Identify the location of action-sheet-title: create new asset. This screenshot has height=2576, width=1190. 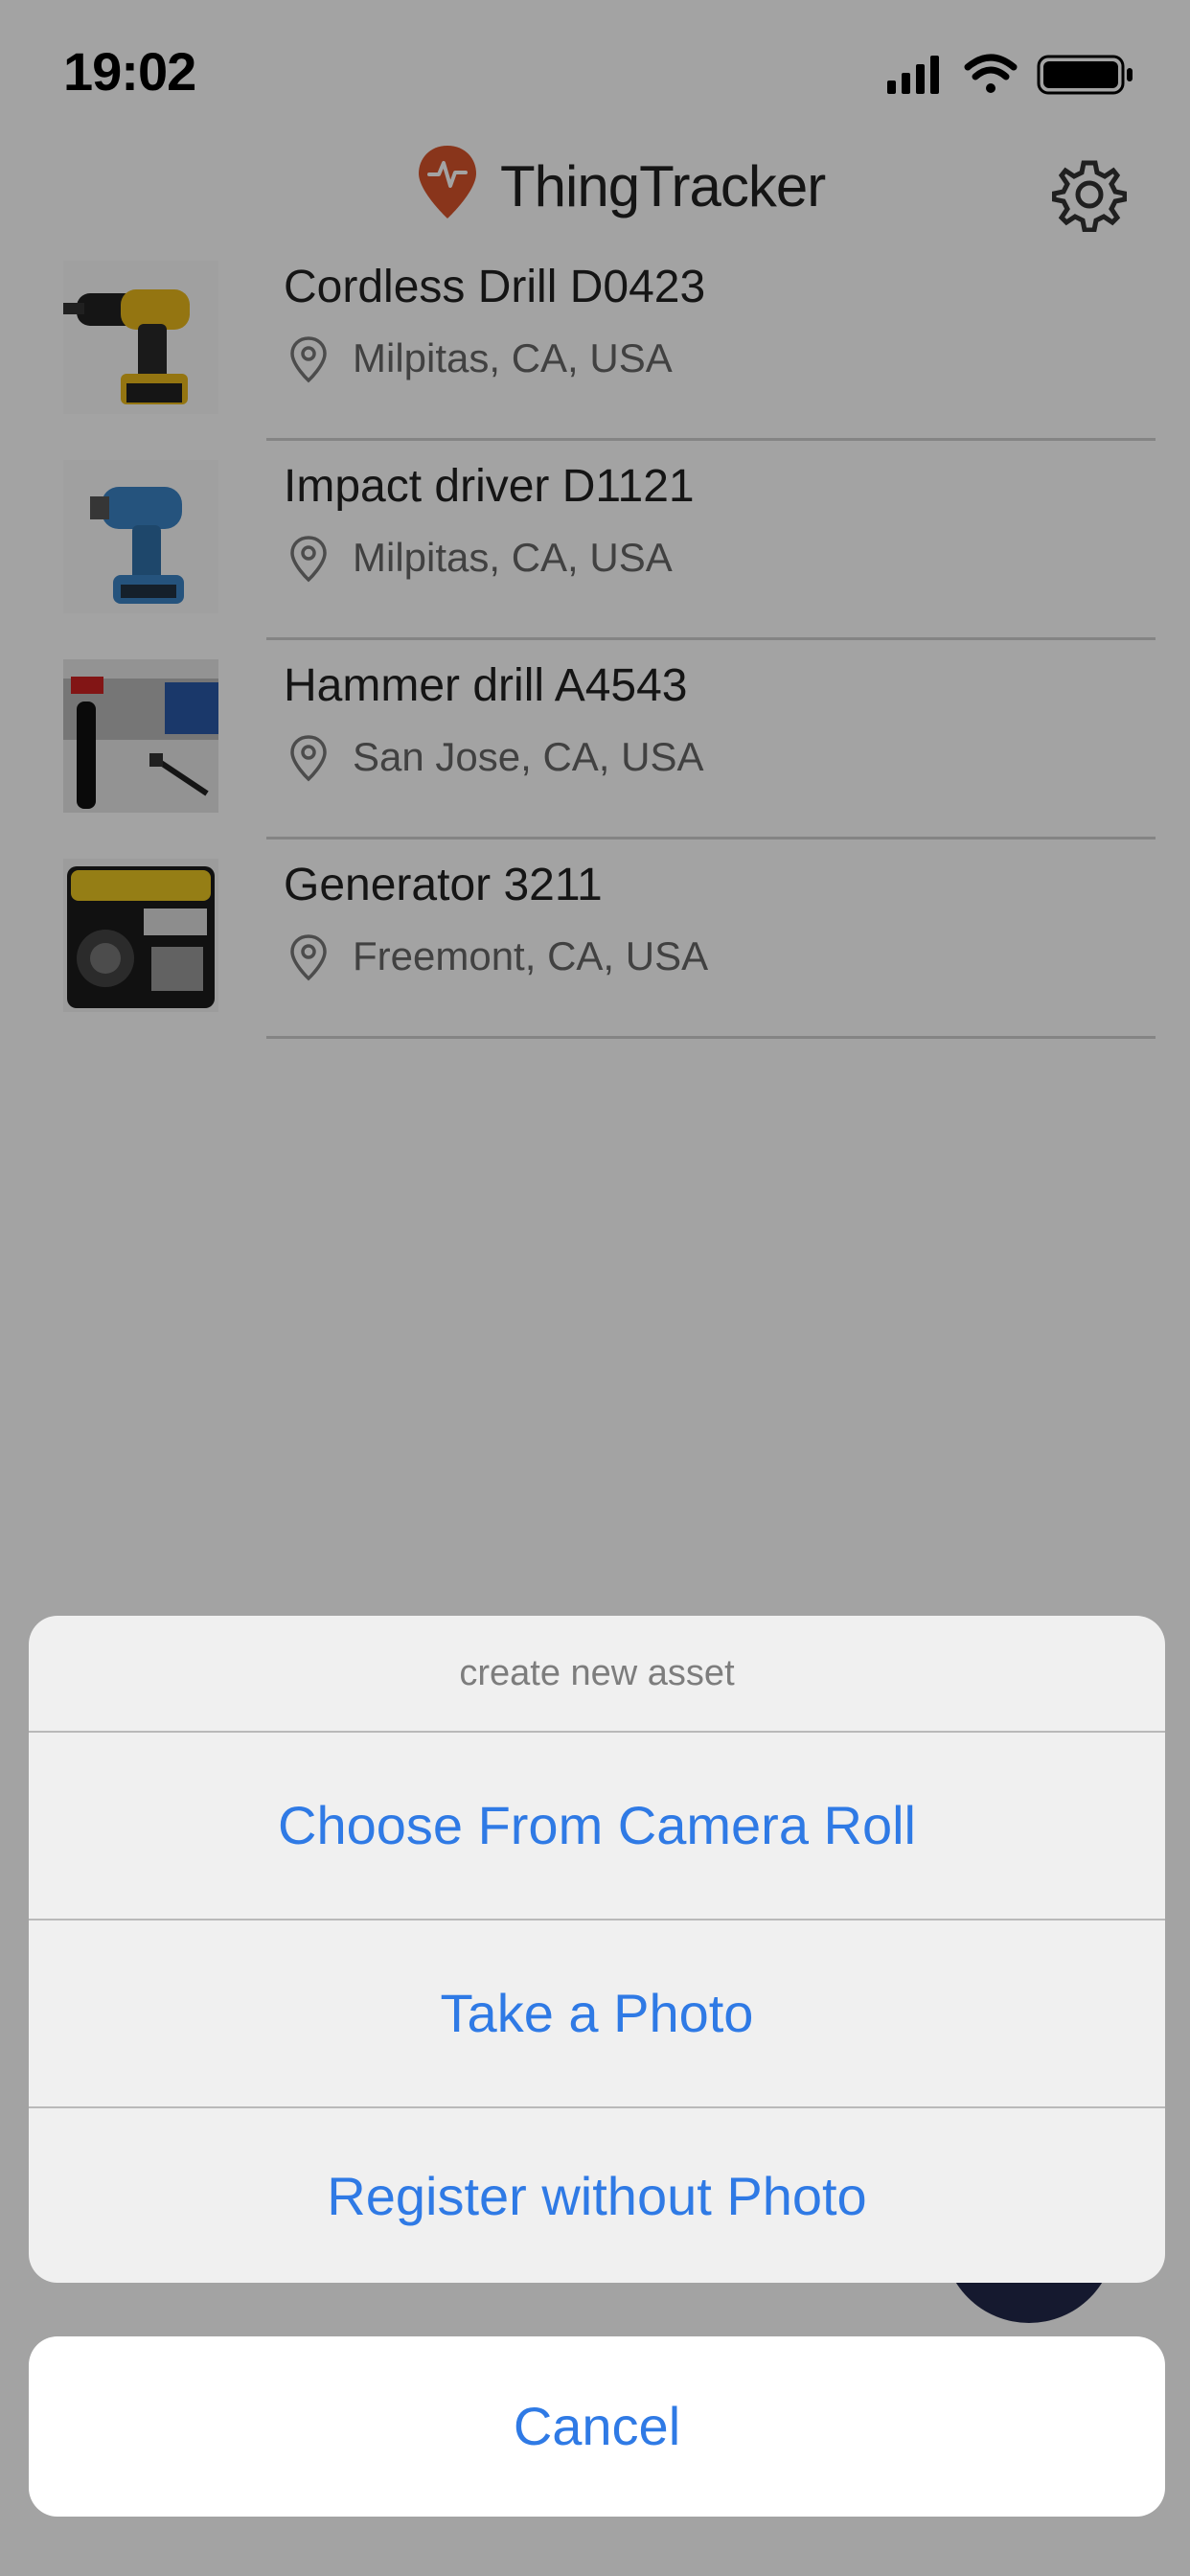
(597, 1674).